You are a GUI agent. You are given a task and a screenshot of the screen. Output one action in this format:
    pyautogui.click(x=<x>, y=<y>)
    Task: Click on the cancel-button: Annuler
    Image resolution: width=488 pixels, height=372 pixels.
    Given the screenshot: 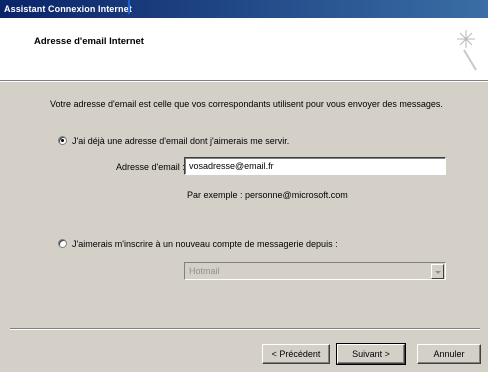 What is the action you would take?
    pyautogui.click(x=449, y=354)
    